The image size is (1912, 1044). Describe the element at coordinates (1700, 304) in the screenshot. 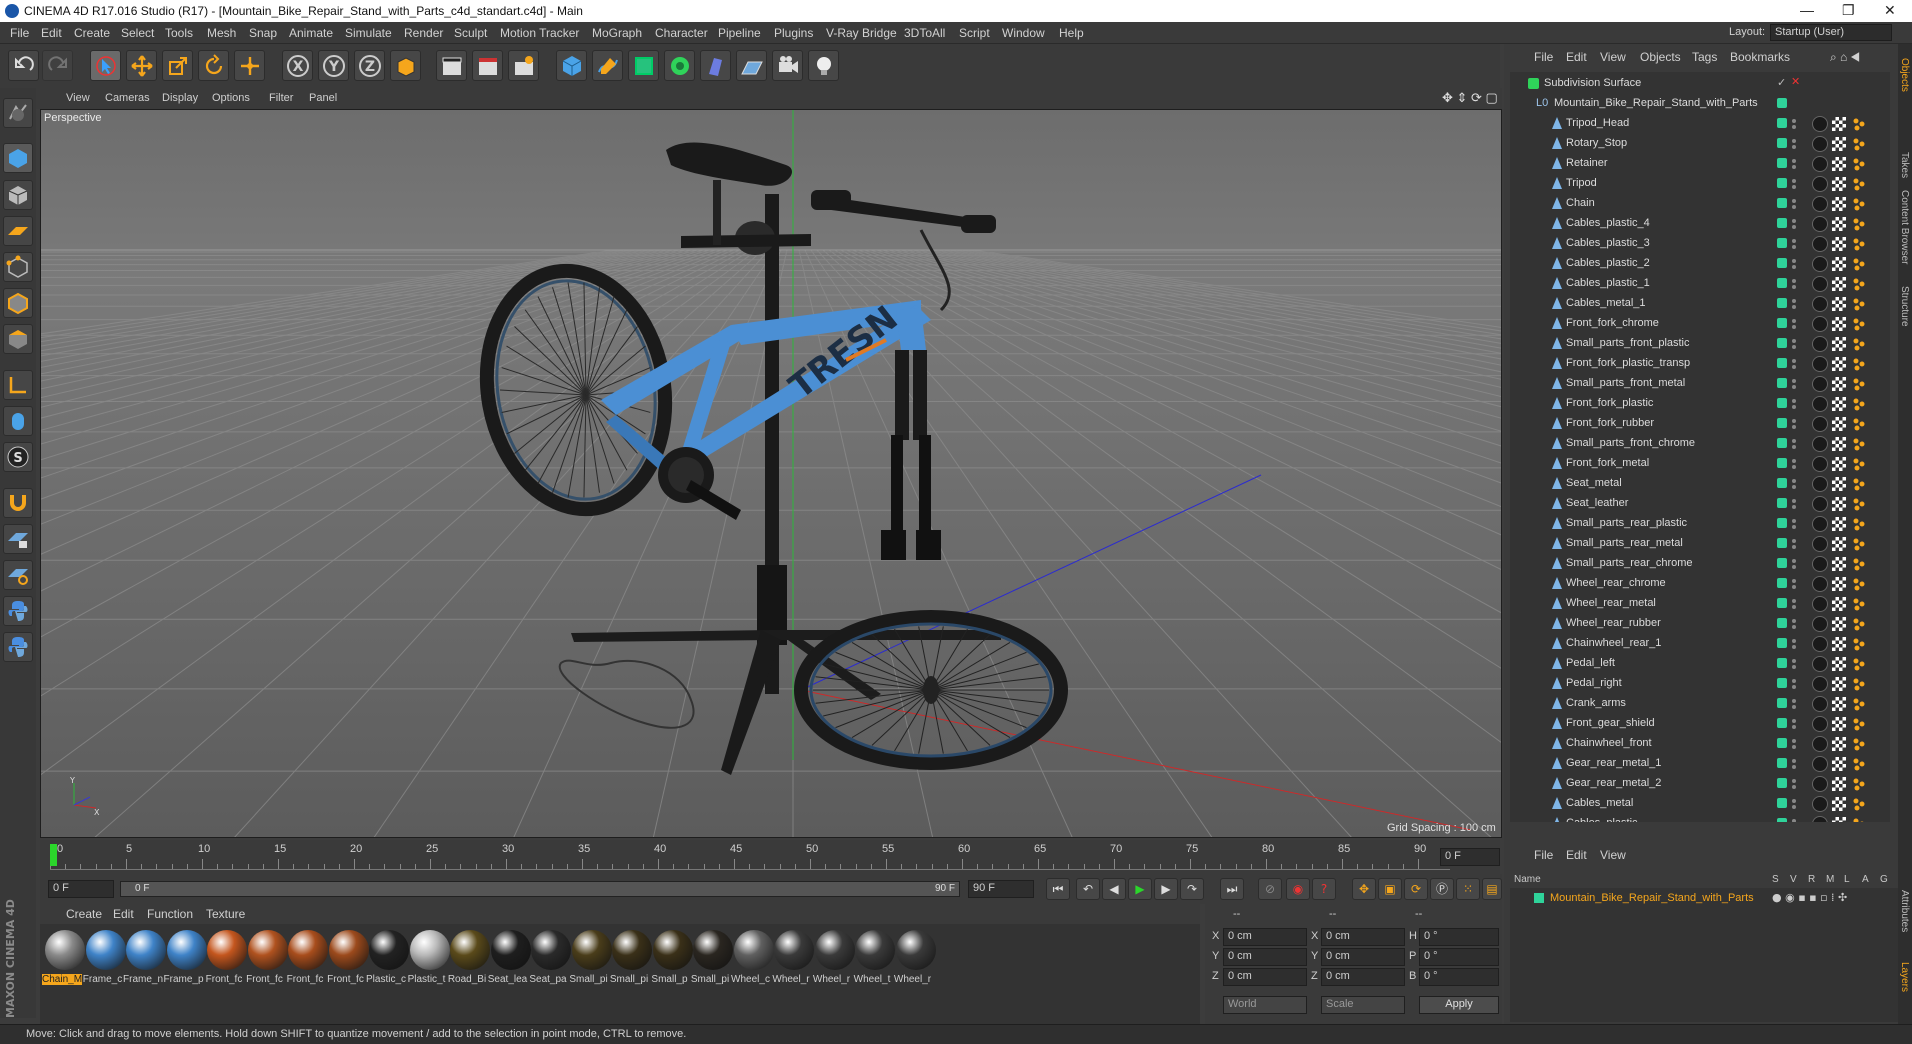

I see `object-row: Cables_metal_1` at that location.